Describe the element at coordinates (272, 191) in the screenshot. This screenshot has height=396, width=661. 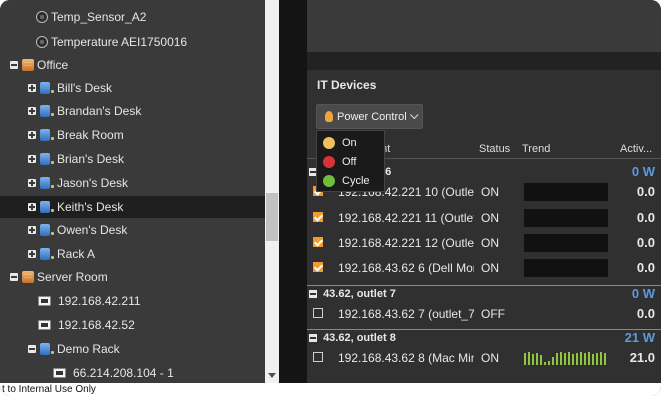
I see `tree-scrollbar` at that location.